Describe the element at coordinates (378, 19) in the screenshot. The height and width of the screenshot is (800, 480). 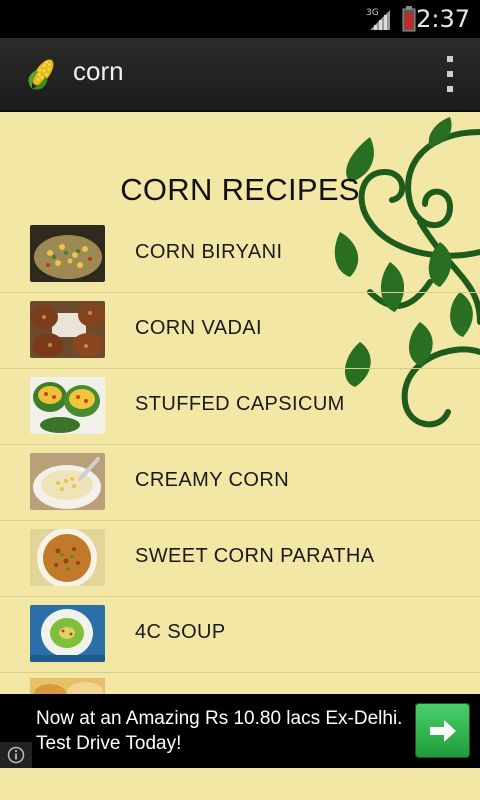
I see `signal-3g-icon: 3G` at that location.